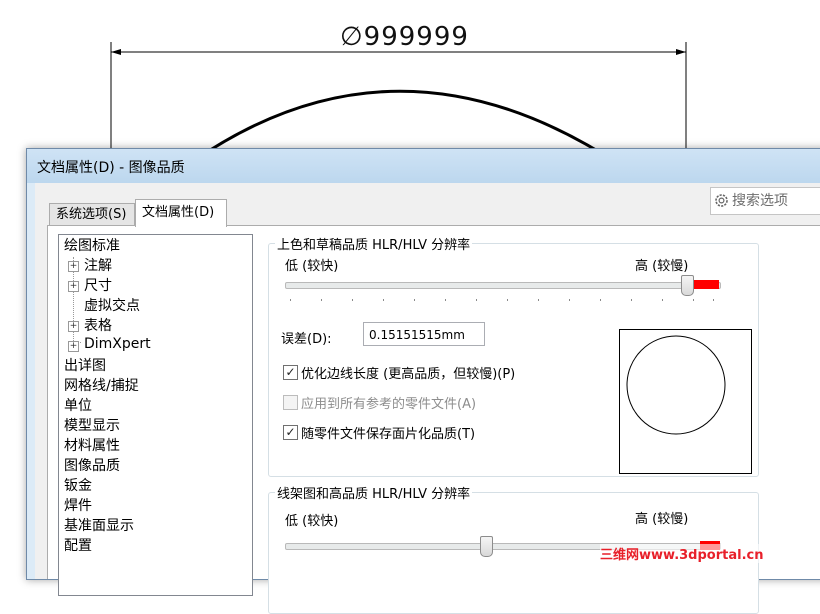 This screenshot has height=614, width=820. I want to click on search-options-box: 搜索选项, so click(765, 201).